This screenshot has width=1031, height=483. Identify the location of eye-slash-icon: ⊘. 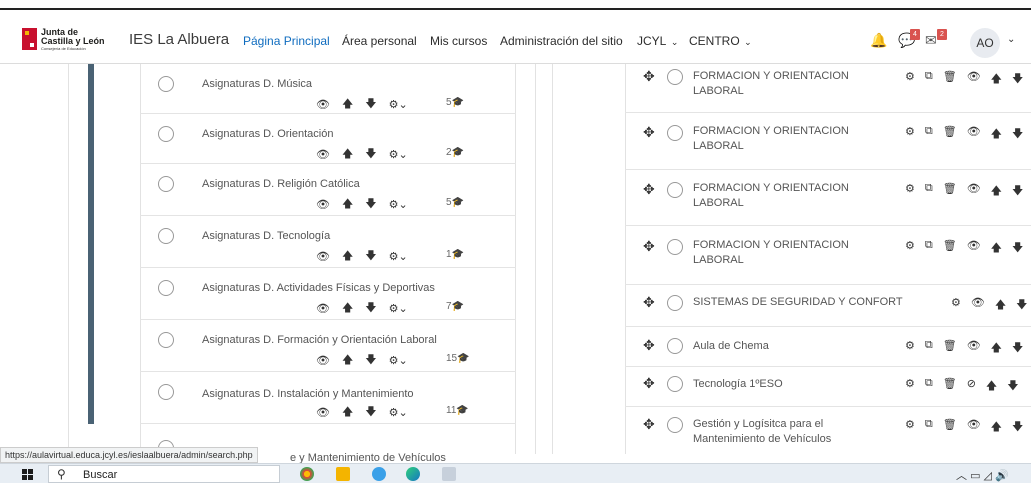
(971, 386).